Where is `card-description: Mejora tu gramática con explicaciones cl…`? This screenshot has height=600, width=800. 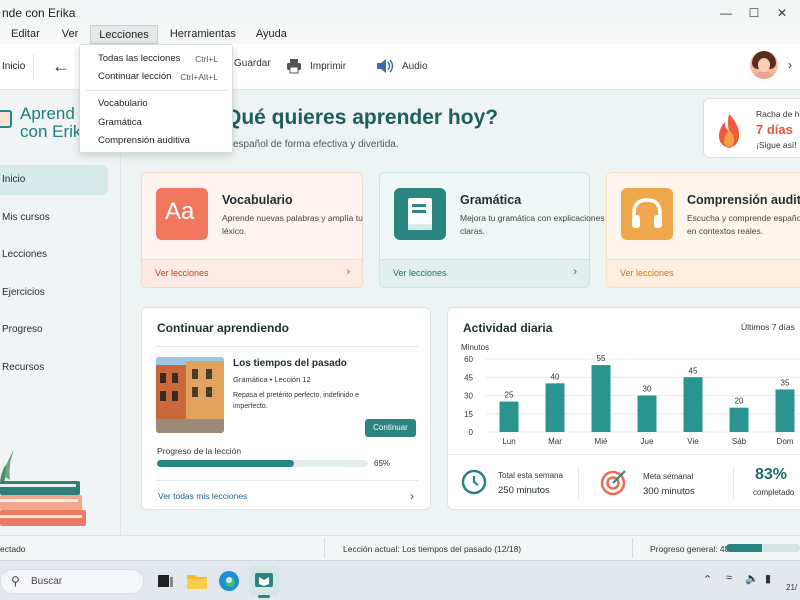
card-description: Mejora tu gramática con explicaciones cl… is located at coordinates (532, 224).